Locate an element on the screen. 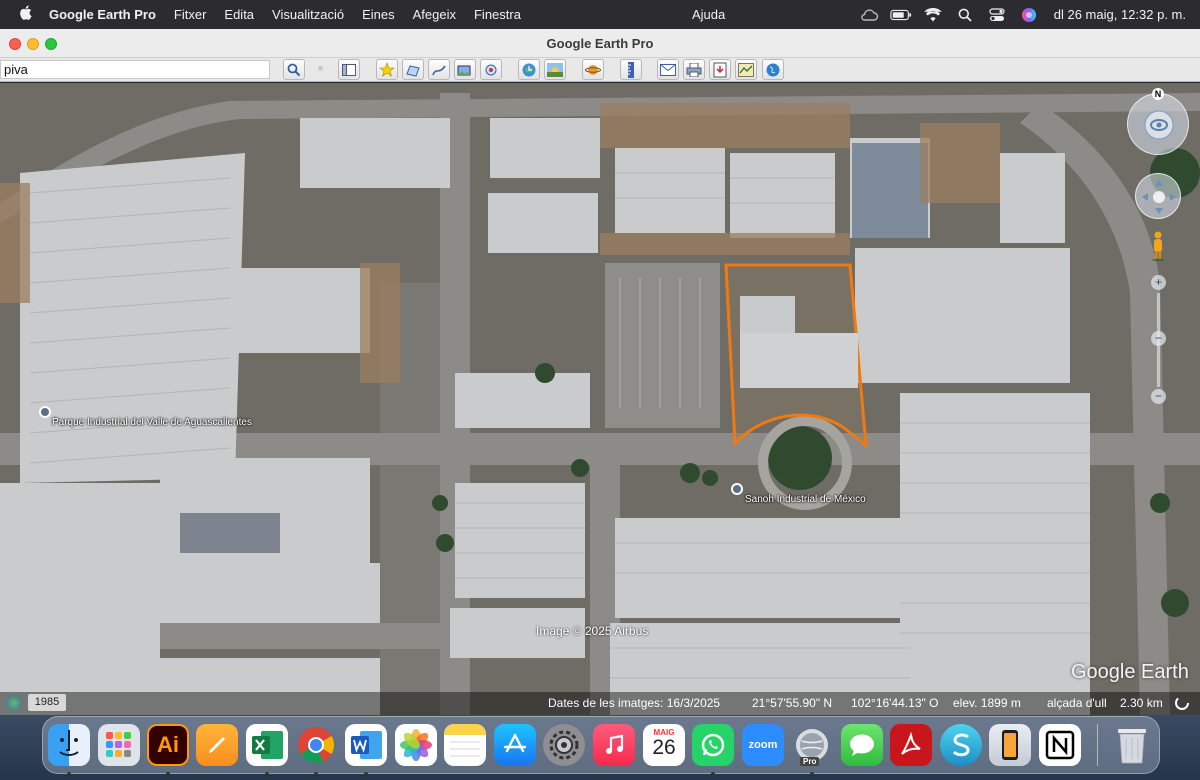  street-view-pegman-icon is located at coordinates (1158, 246).